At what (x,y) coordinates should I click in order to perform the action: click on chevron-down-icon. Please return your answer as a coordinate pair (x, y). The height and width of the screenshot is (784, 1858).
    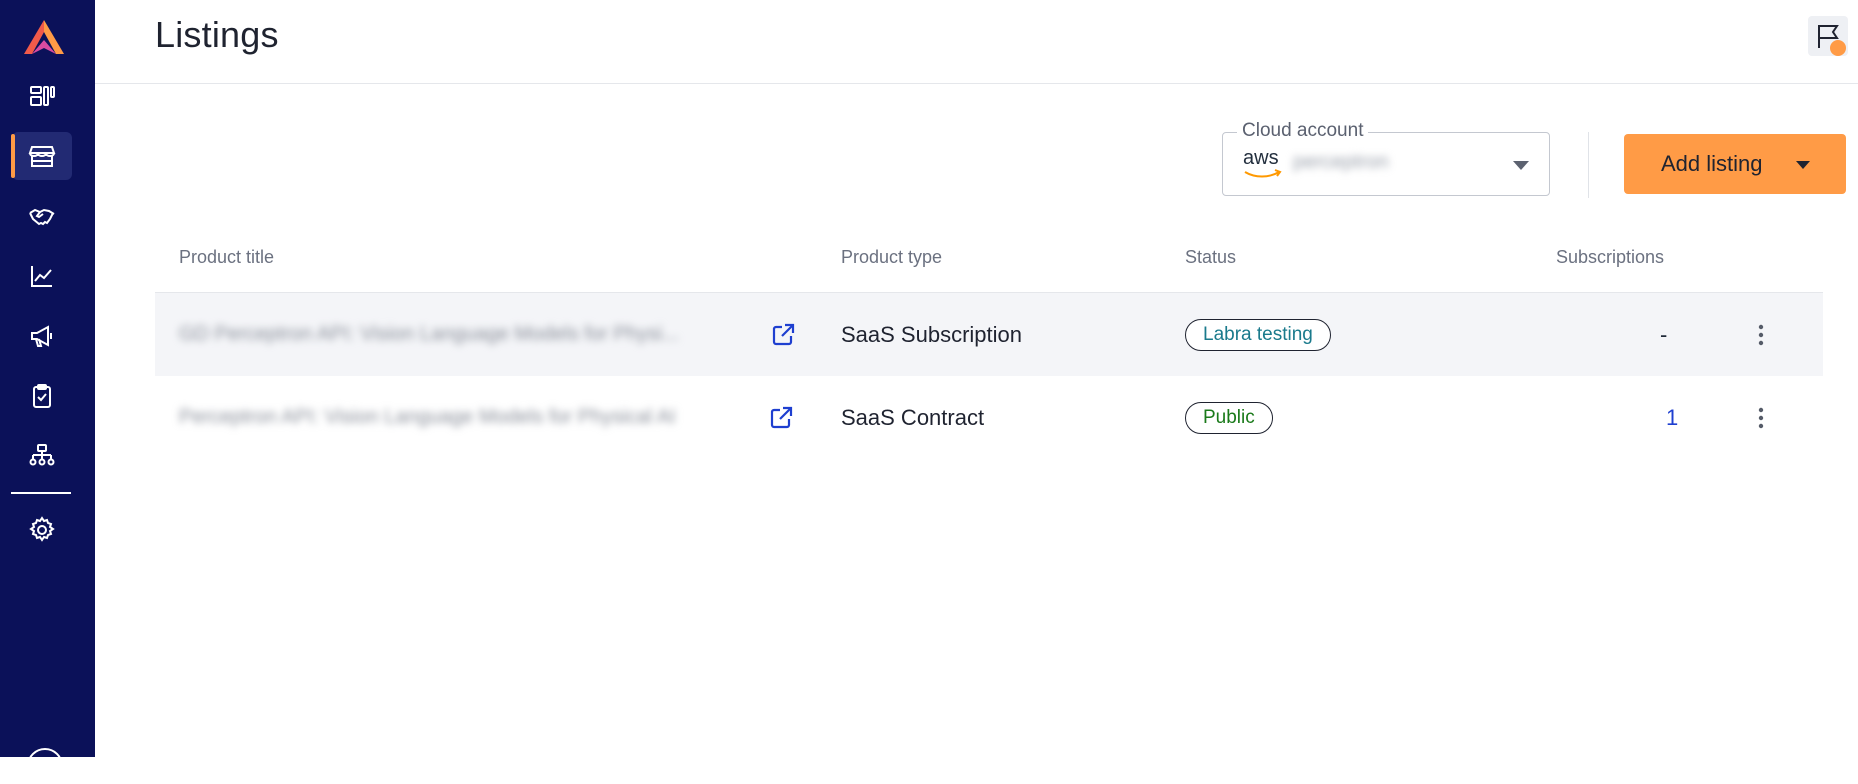
    Looking at the image, I should click on (1521, 165).